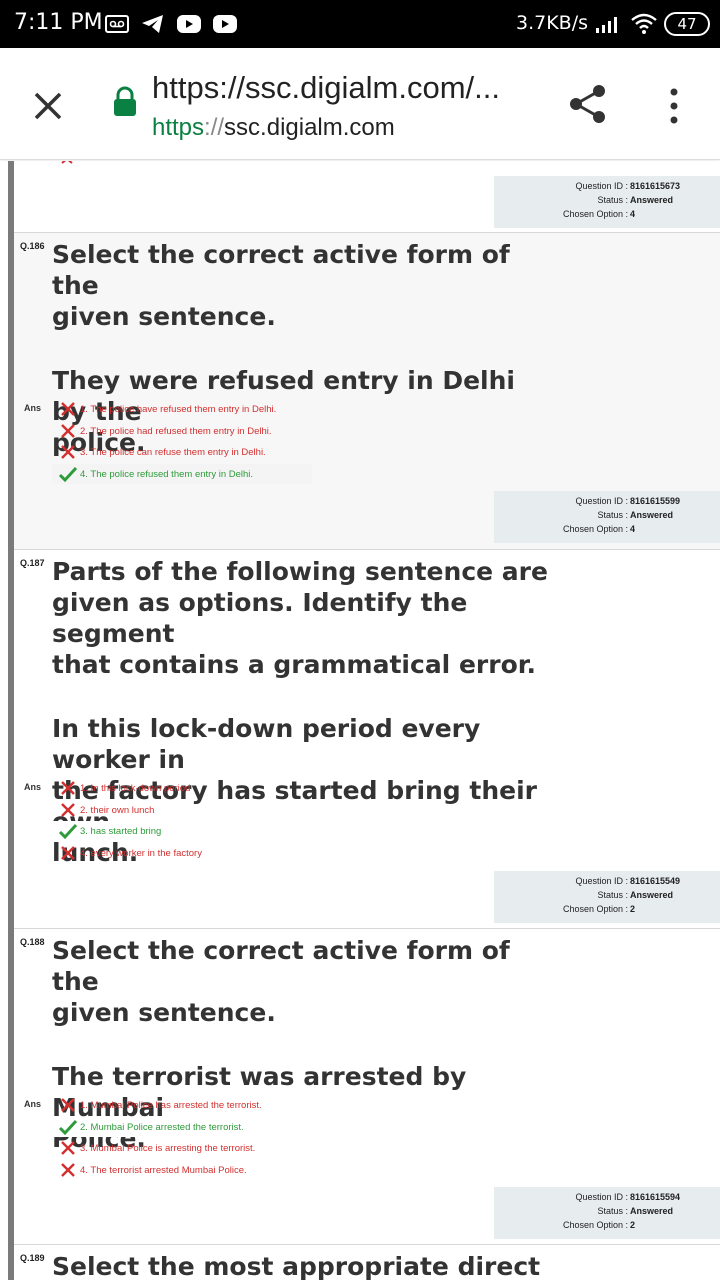 The image size is (720, 1280). I want to click on option-text: 3. has started bring, so click(121, 831).